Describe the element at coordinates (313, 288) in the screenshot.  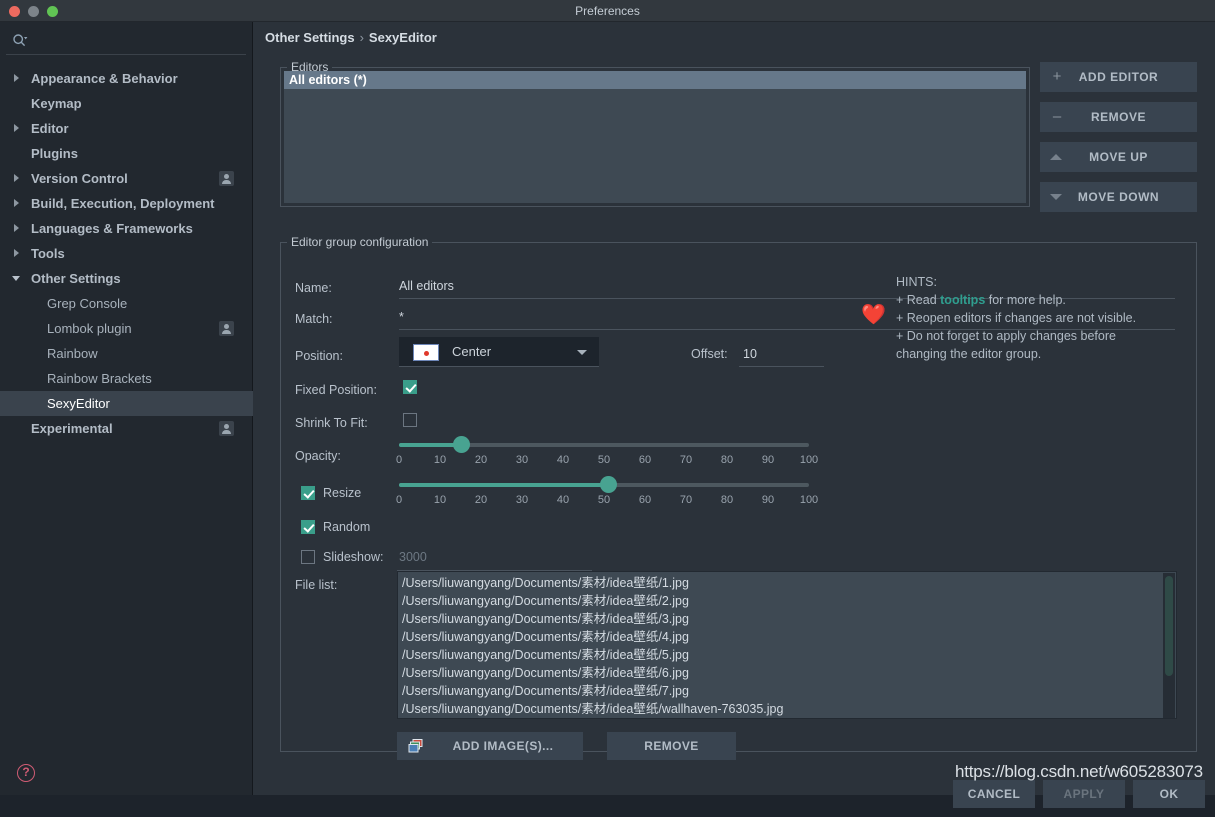
I see `name-label: Name:` at that location.